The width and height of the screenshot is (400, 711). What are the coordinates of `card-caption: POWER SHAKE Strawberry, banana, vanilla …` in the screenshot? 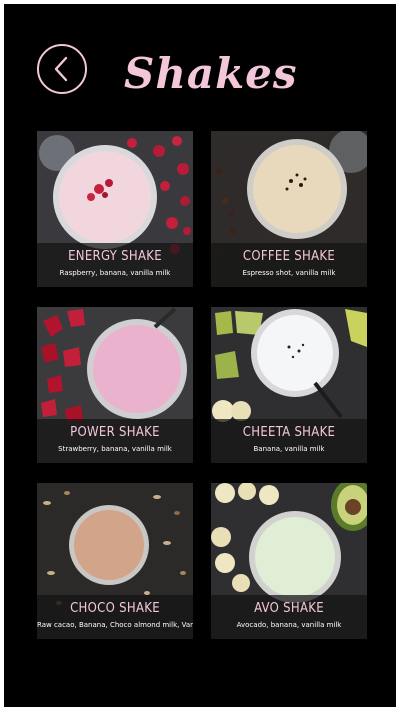 It's located at (115, 441).